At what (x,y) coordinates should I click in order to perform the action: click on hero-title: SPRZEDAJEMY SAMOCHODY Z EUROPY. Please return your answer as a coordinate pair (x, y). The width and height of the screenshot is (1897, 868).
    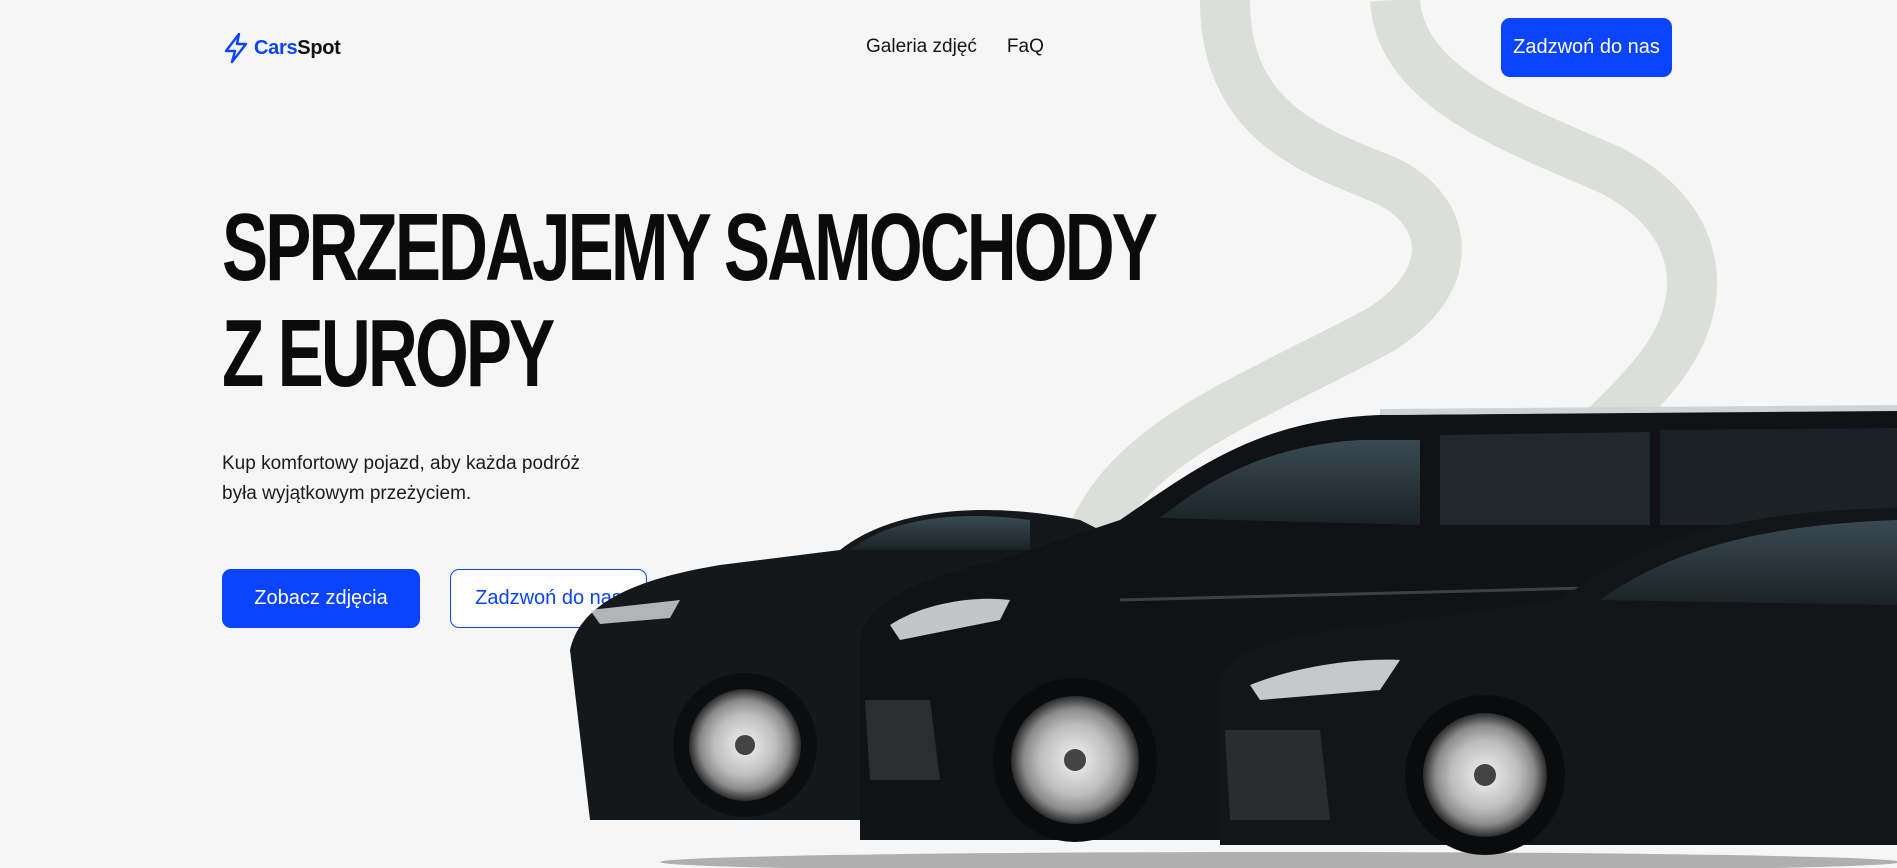
    Looking at the image, I should click on (690, 300).